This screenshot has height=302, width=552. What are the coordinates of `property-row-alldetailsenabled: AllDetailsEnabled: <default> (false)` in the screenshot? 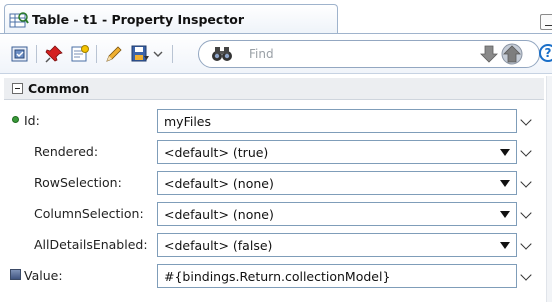 It's located at (274, 244).